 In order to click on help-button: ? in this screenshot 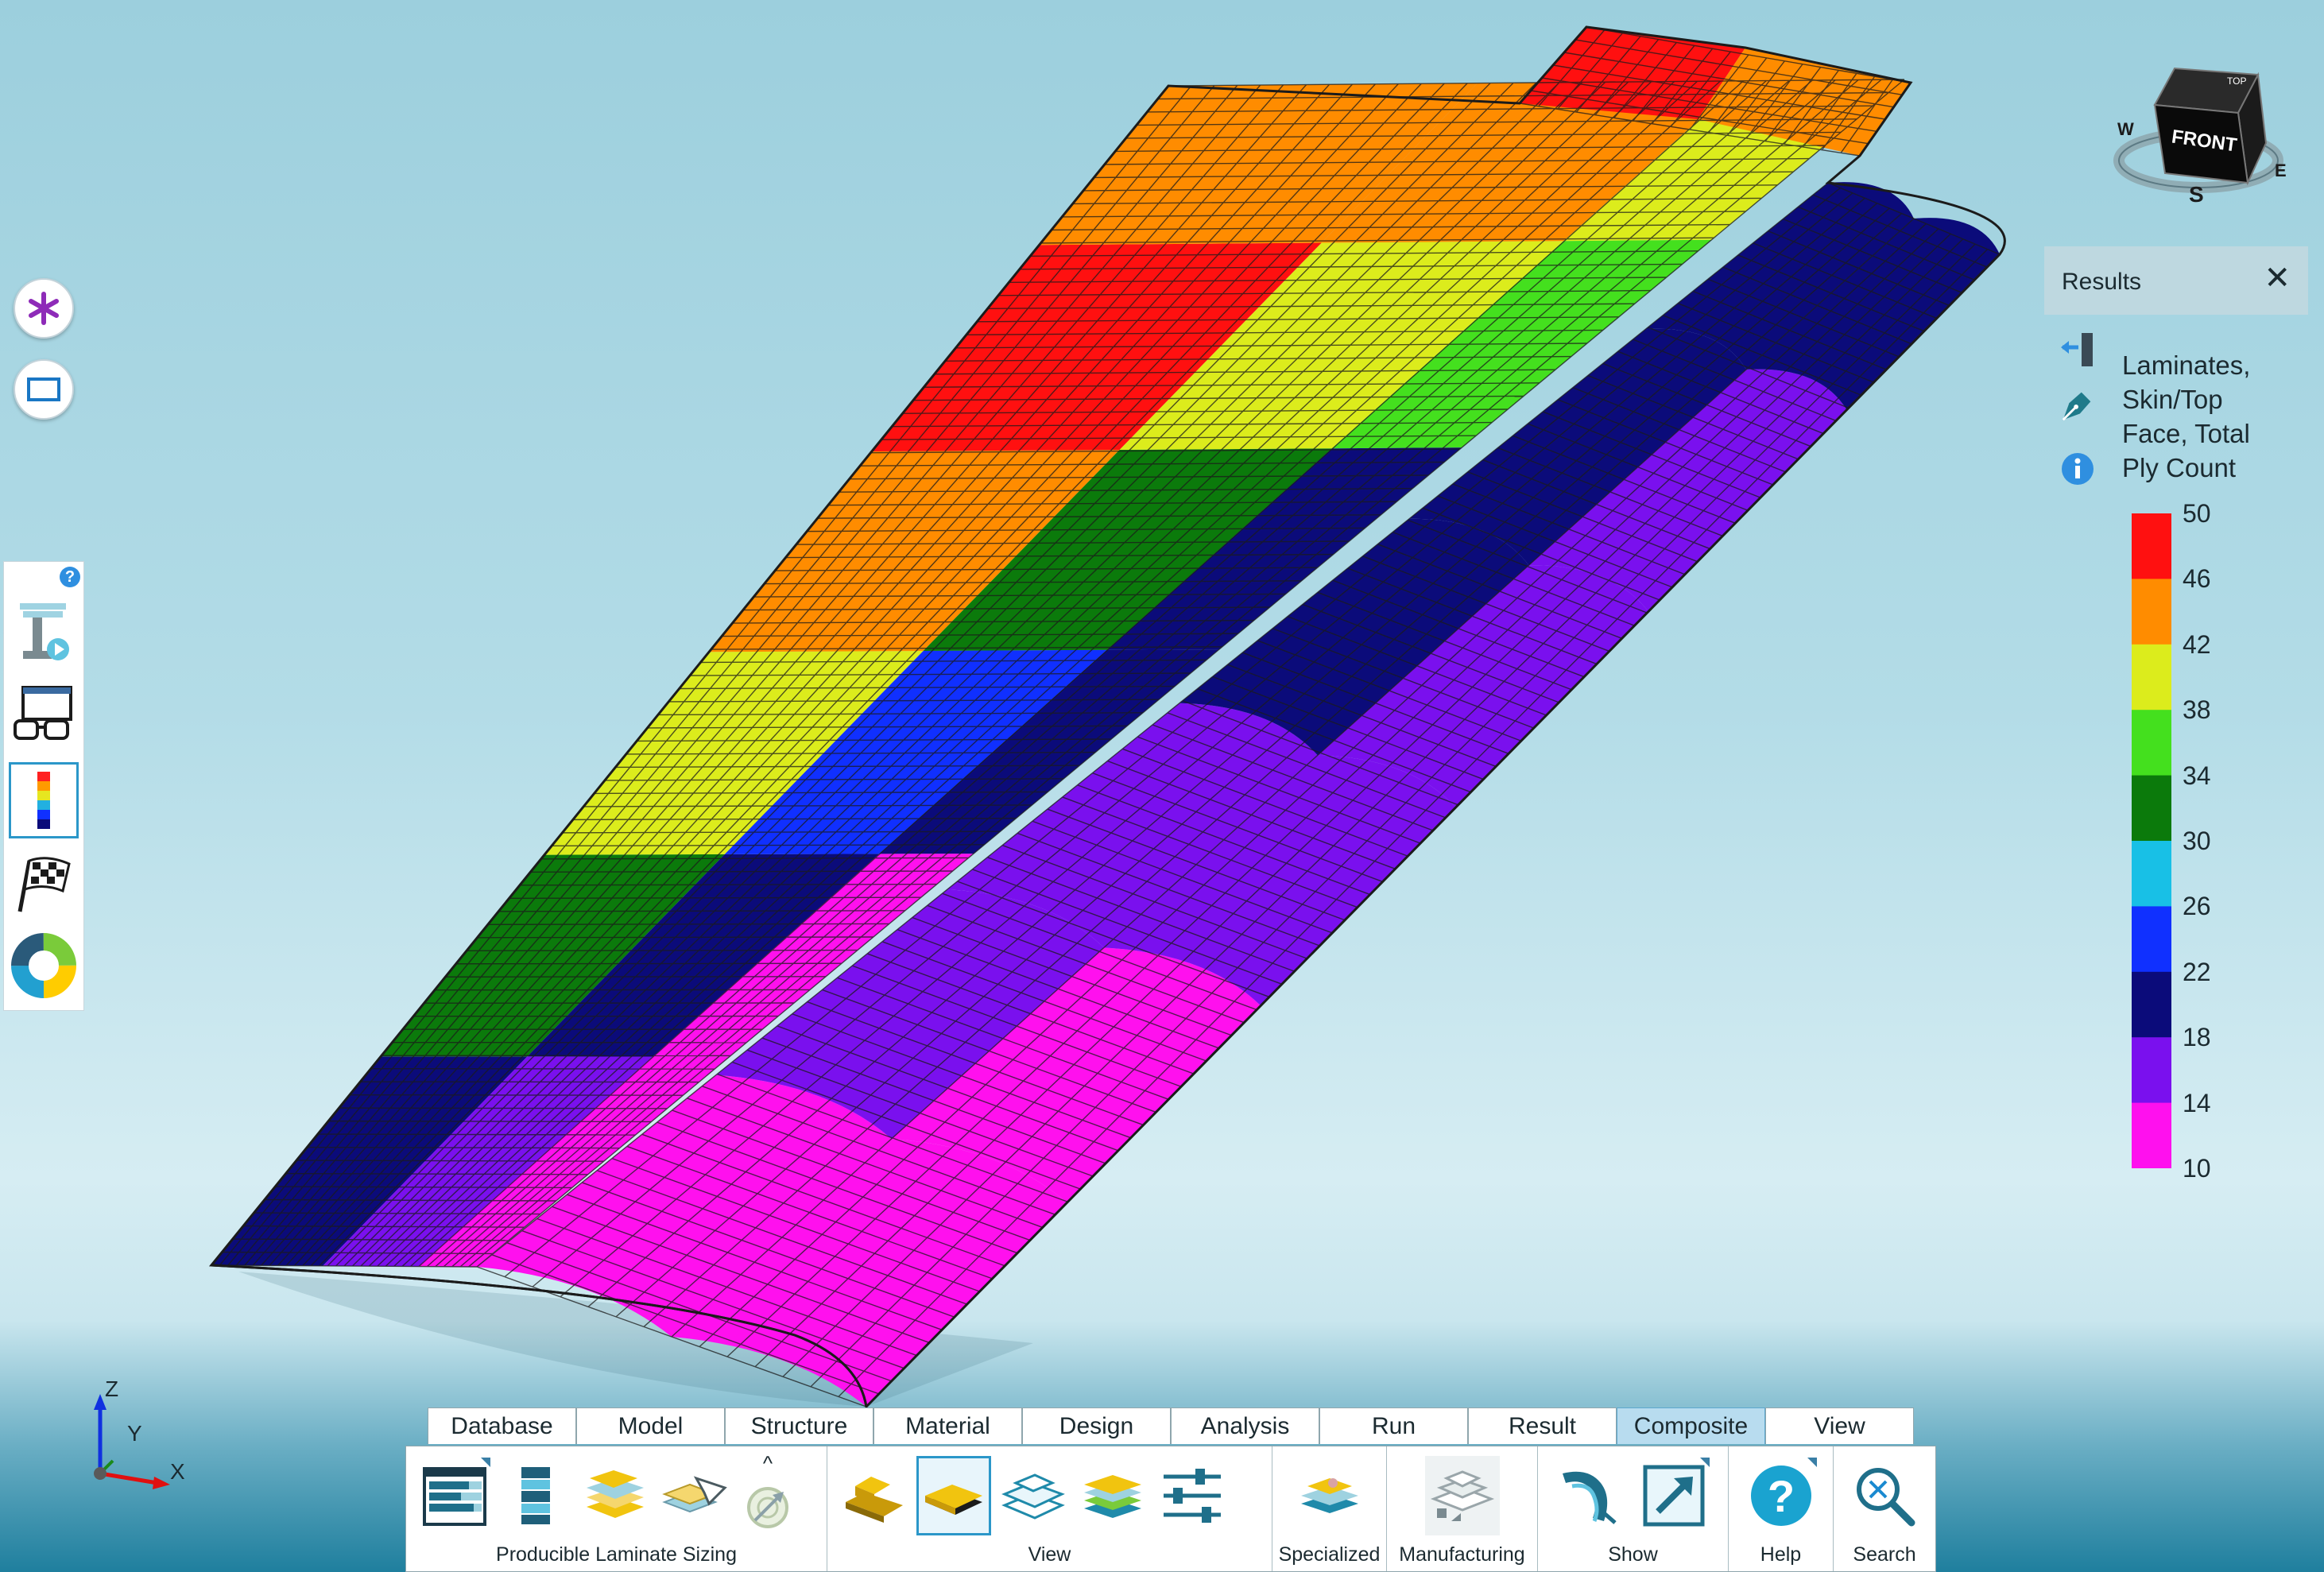, I will do `click(1781, 1495)`.